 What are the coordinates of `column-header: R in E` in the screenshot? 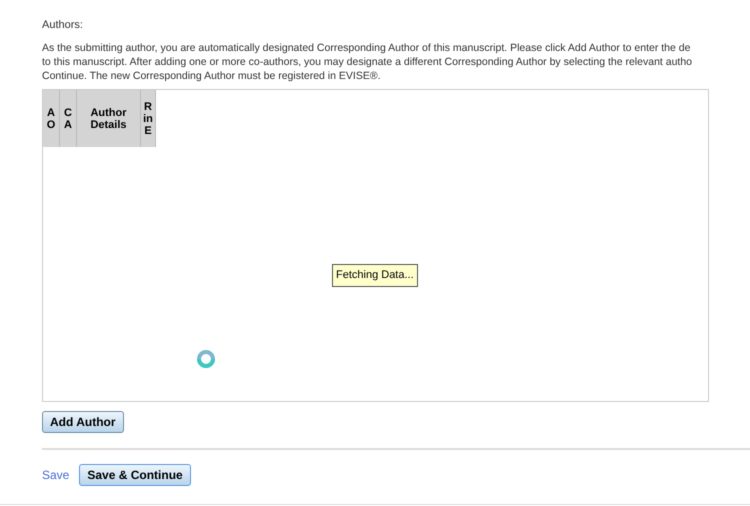 It's located at (148, 118).